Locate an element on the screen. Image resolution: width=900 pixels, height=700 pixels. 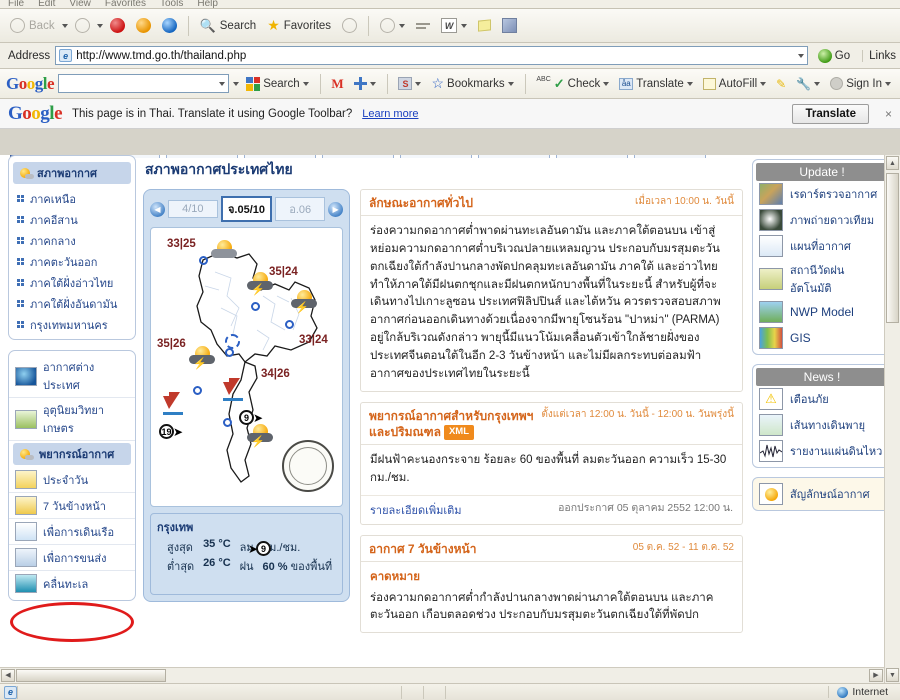
print-button is located at coordinates (423, 26).